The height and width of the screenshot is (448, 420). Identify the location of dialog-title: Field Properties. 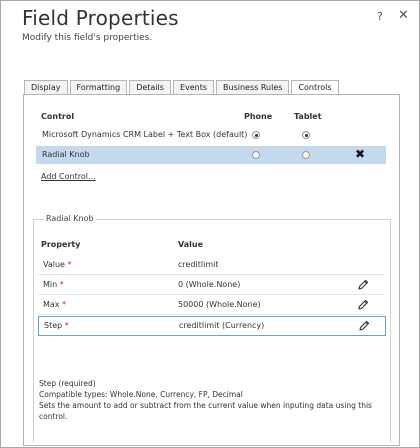
(100, 18).